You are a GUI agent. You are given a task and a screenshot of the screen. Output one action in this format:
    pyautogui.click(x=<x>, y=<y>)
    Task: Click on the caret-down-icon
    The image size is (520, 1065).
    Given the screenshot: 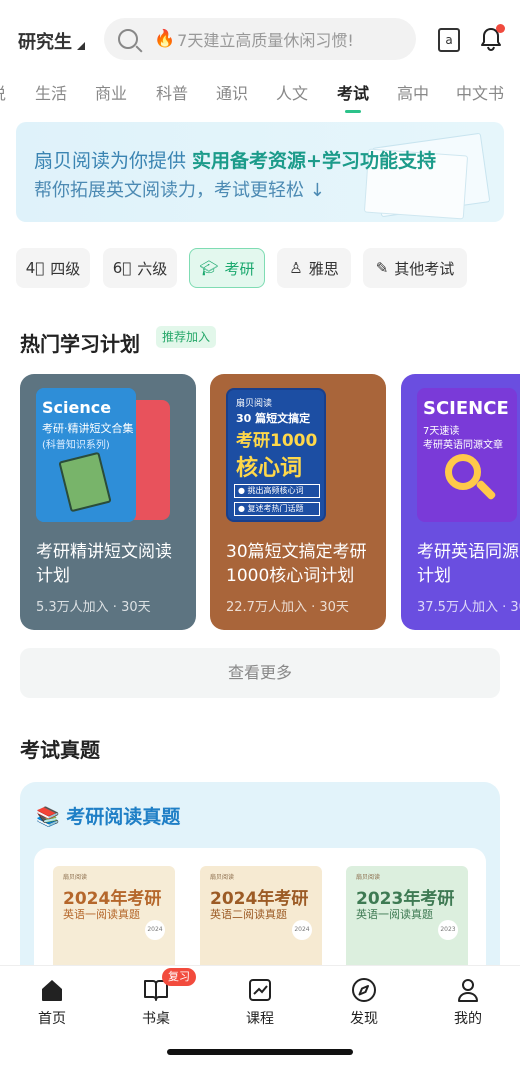 What is the action you would take?
    pyautogui.click(x=81, y=46)
    